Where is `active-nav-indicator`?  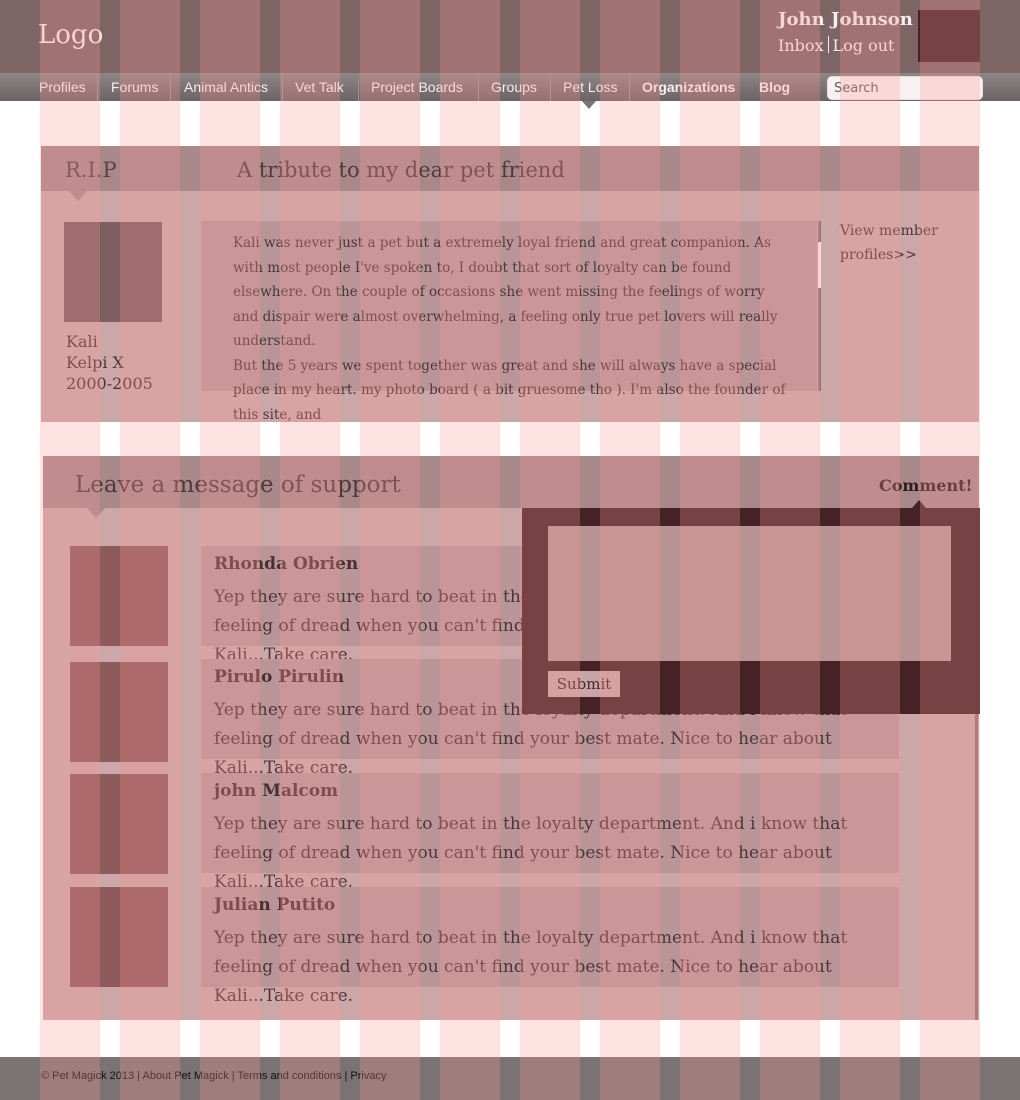
active-nav-indicator is located at coordinates (589, 105).